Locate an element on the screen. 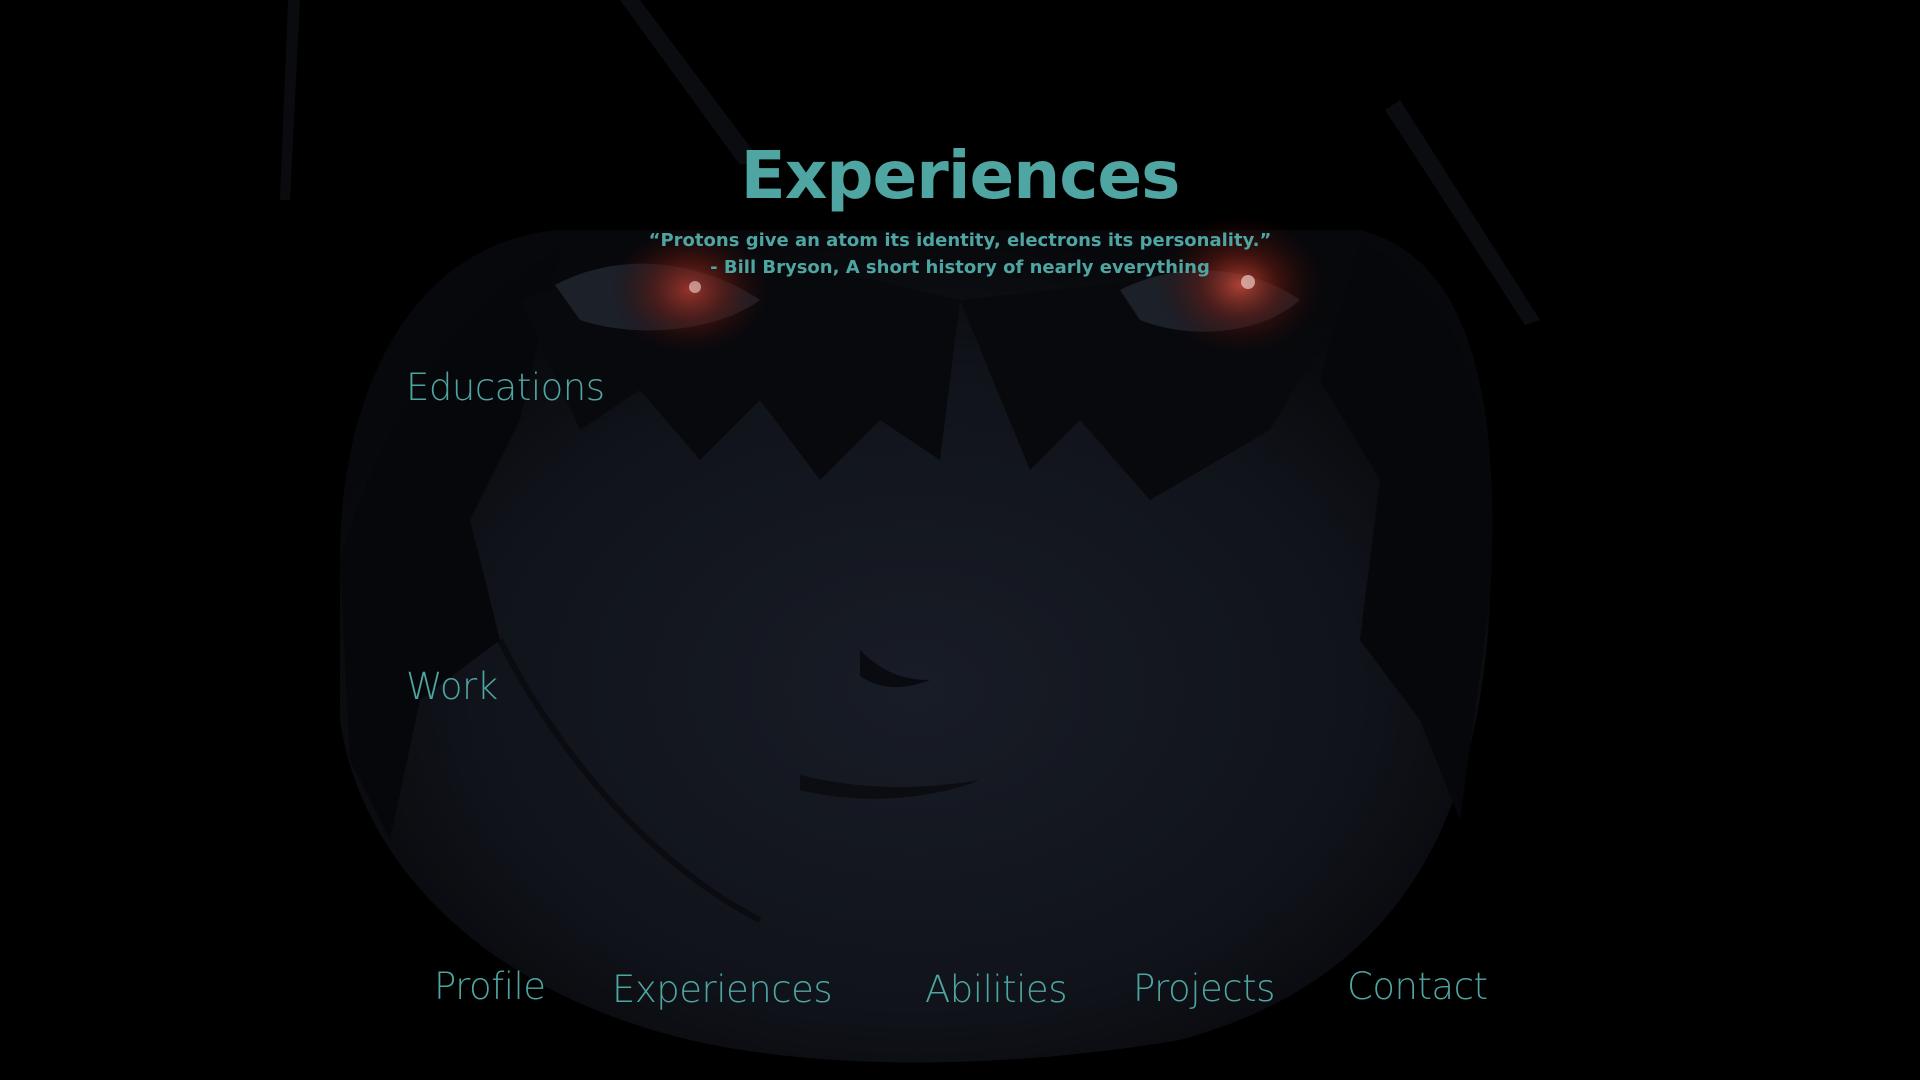  section-work-label: Work is located at coordinates (452, 686).